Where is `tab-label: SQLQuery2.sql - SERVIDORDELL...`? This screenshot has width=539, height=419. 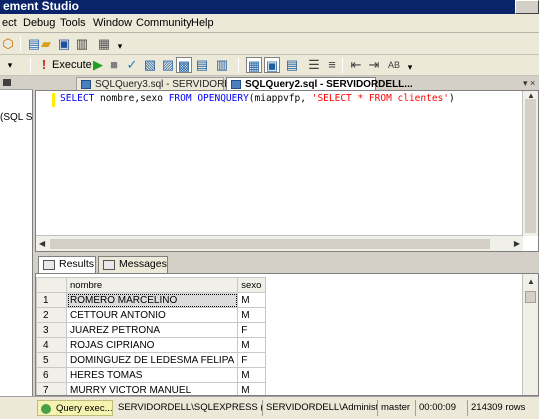 tab-label: SQLQuery2.sql - SERVIDORDELL... is located at coordinates (329, 84).